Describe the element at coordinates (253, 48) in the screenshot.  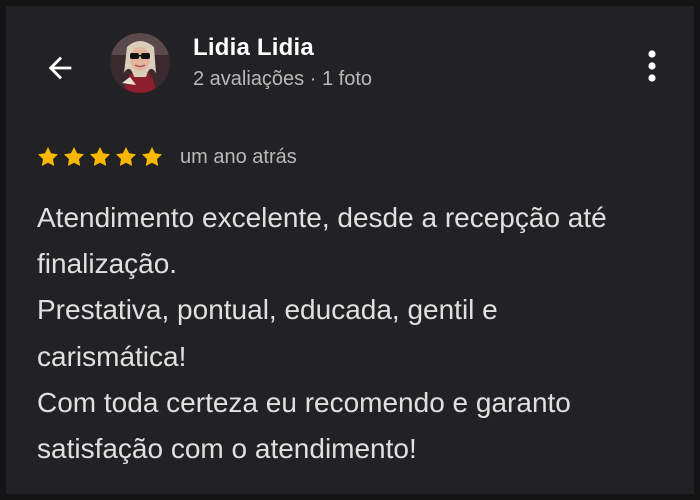
I see `reviewer-name: Lidia Lidia` at that location.